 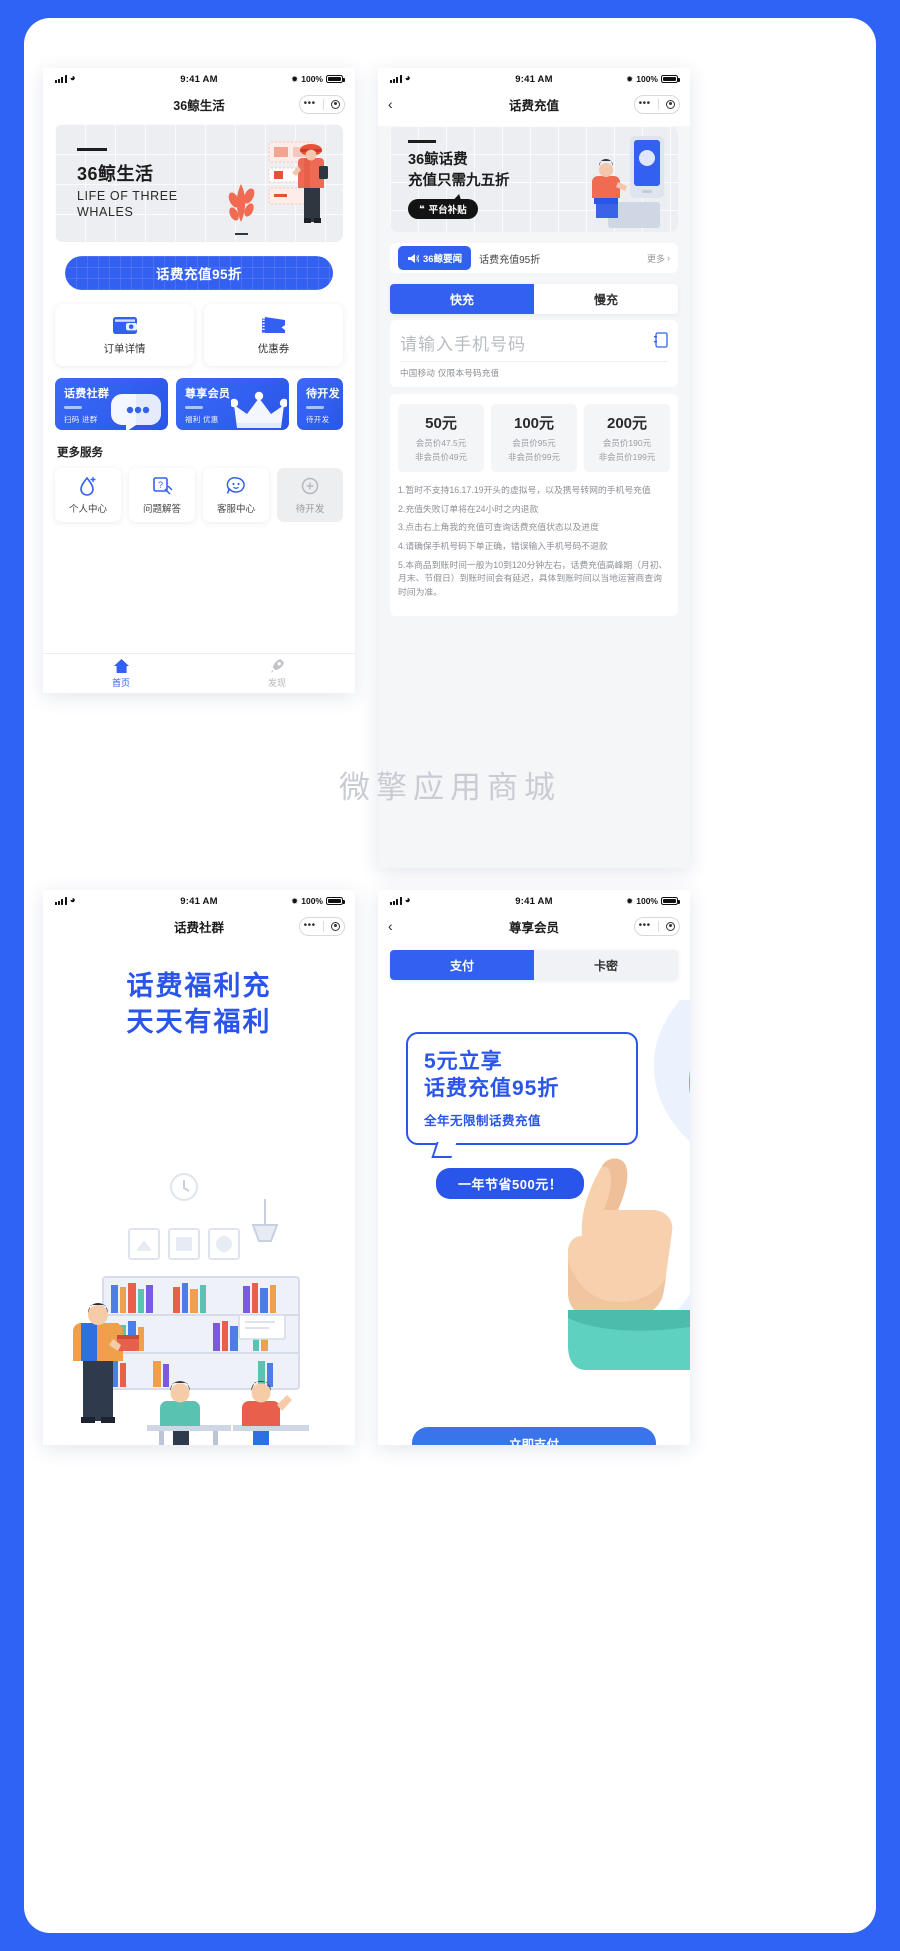 I want to click on tab-home: 首页, so click(x=121, y=673).